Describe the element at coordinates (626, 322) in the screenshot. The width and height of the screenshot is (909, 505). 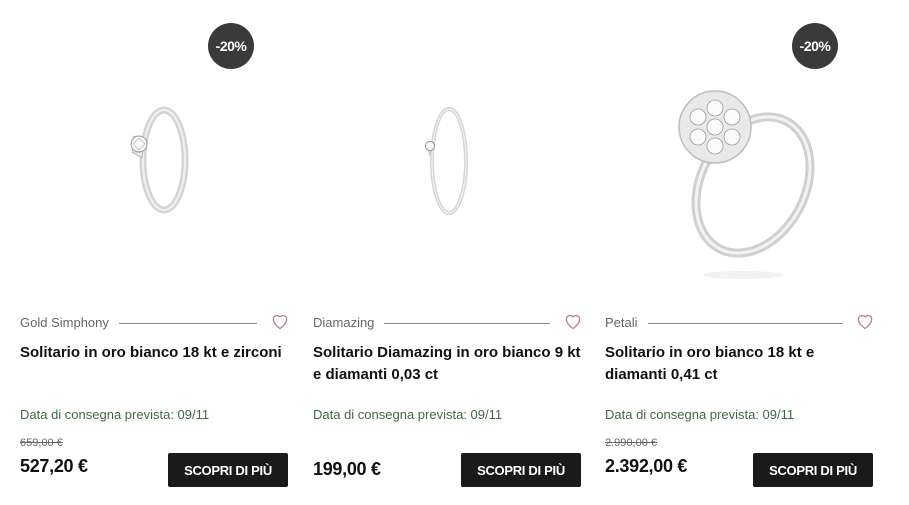
I see `brand-name: Petali` at that location.